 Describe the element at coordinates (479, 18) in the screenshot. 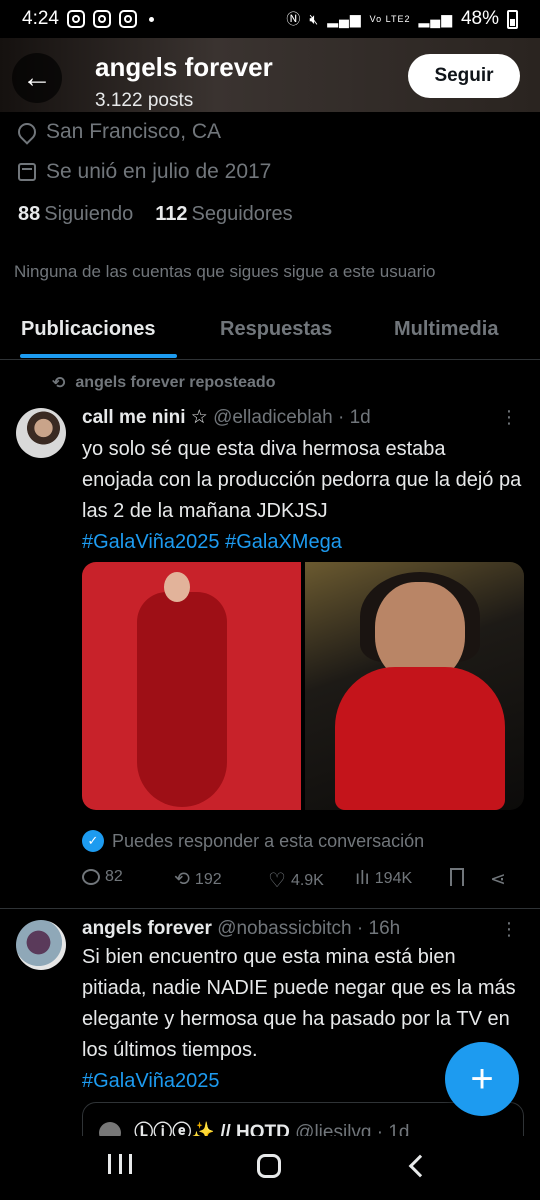

I see `battery-percent: 48%` at that location.